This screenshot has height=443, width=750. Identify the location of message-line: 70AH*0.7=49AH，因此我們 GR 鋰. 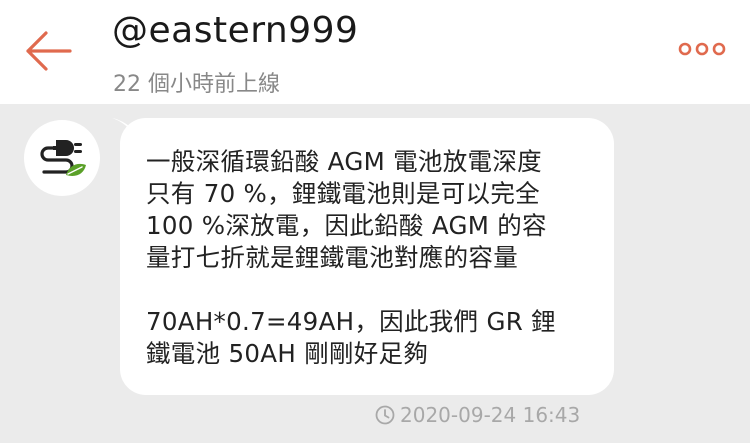
(351, 321).